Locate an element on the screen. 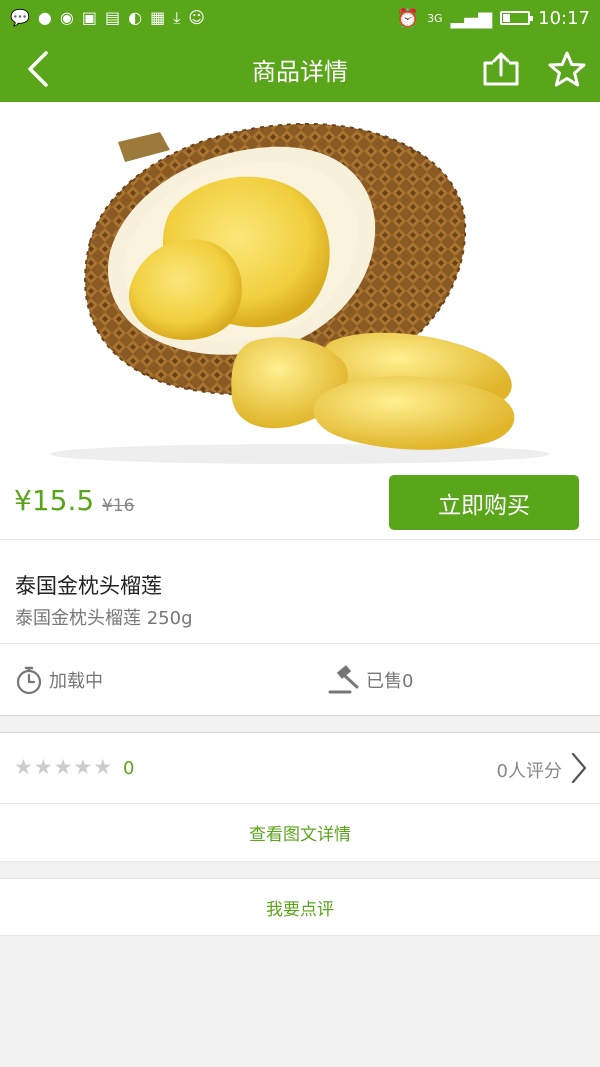  share-icon is located at coordinates (501, 69).